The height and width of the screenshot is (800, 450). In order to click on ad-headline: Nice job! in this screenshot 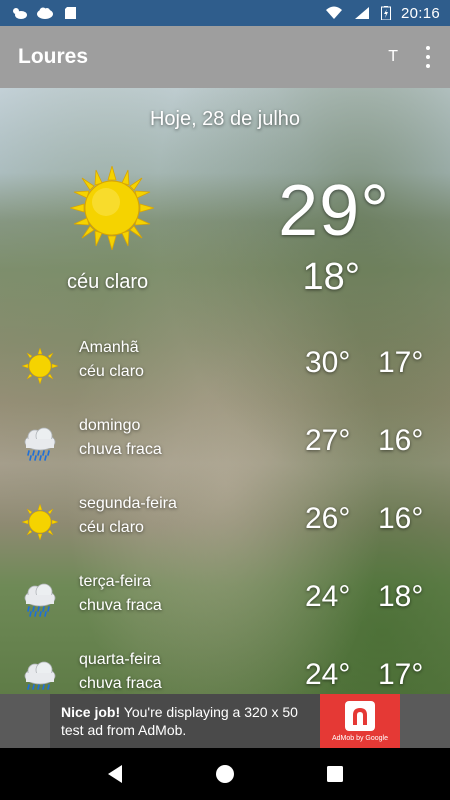, I will do `click(91, 712)`.